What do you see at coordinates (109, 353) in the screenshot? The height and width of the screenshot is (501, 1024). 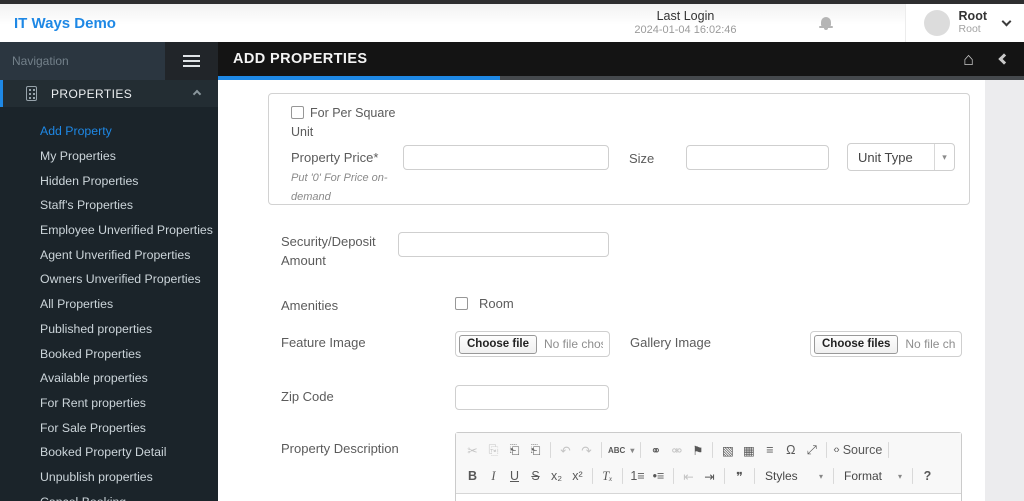 I see `sidebar-item: Booked Properties` at bounding box center [109, 353].